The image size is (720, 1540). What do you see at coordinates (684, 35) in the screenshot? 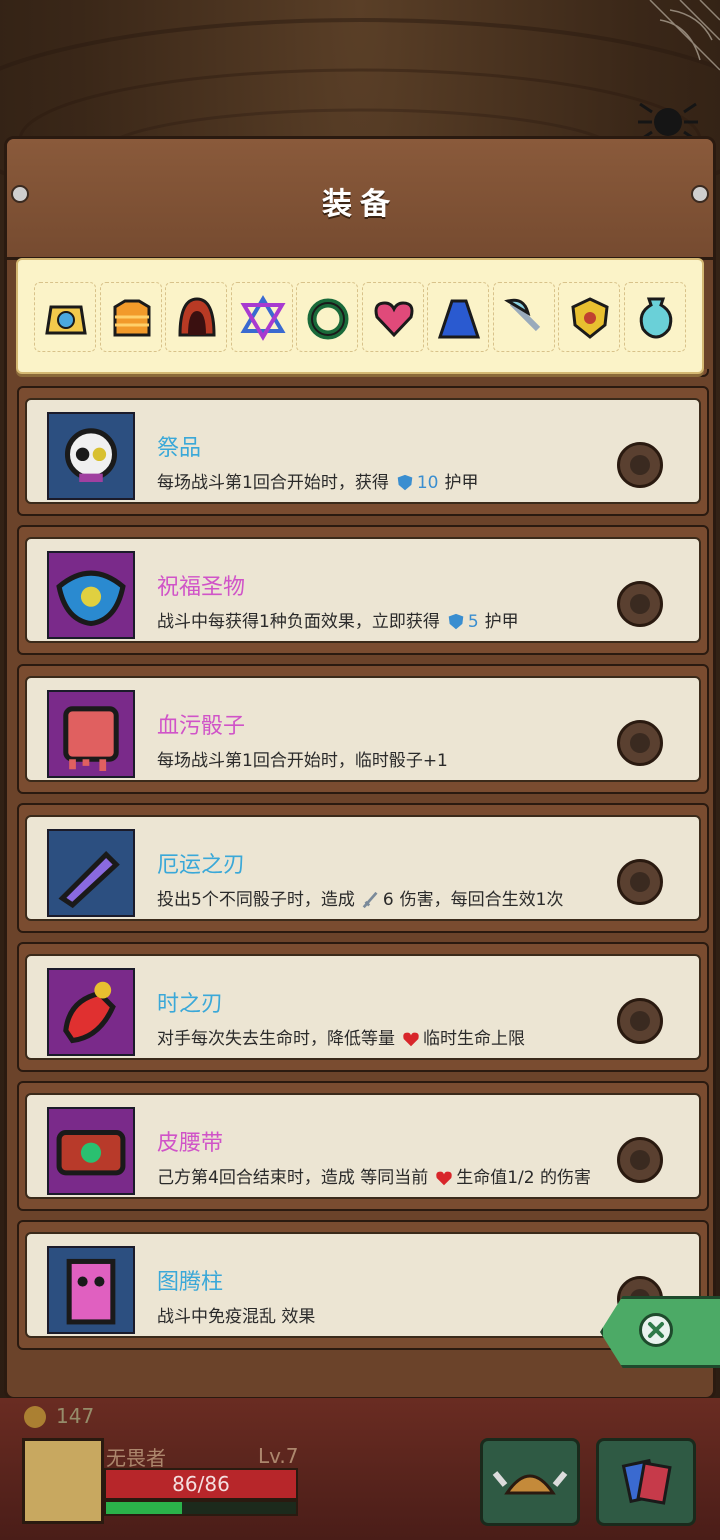
I see `spider-web-icon` at bounding box center [684, 35].